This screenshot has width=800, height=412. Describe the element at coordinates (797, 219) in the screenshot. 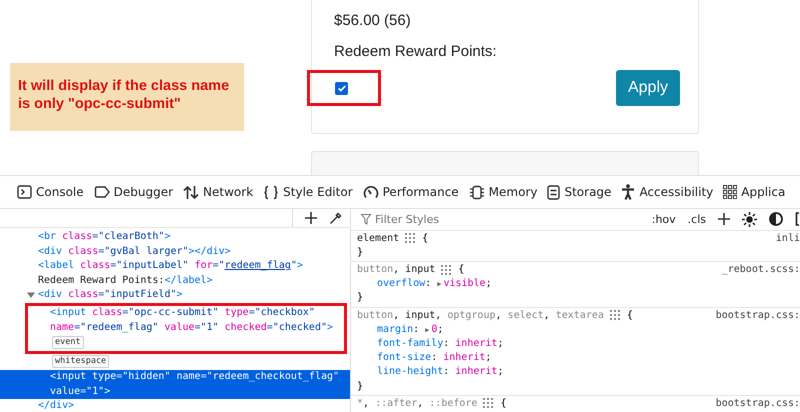

I see `bracket-icon` at that location.